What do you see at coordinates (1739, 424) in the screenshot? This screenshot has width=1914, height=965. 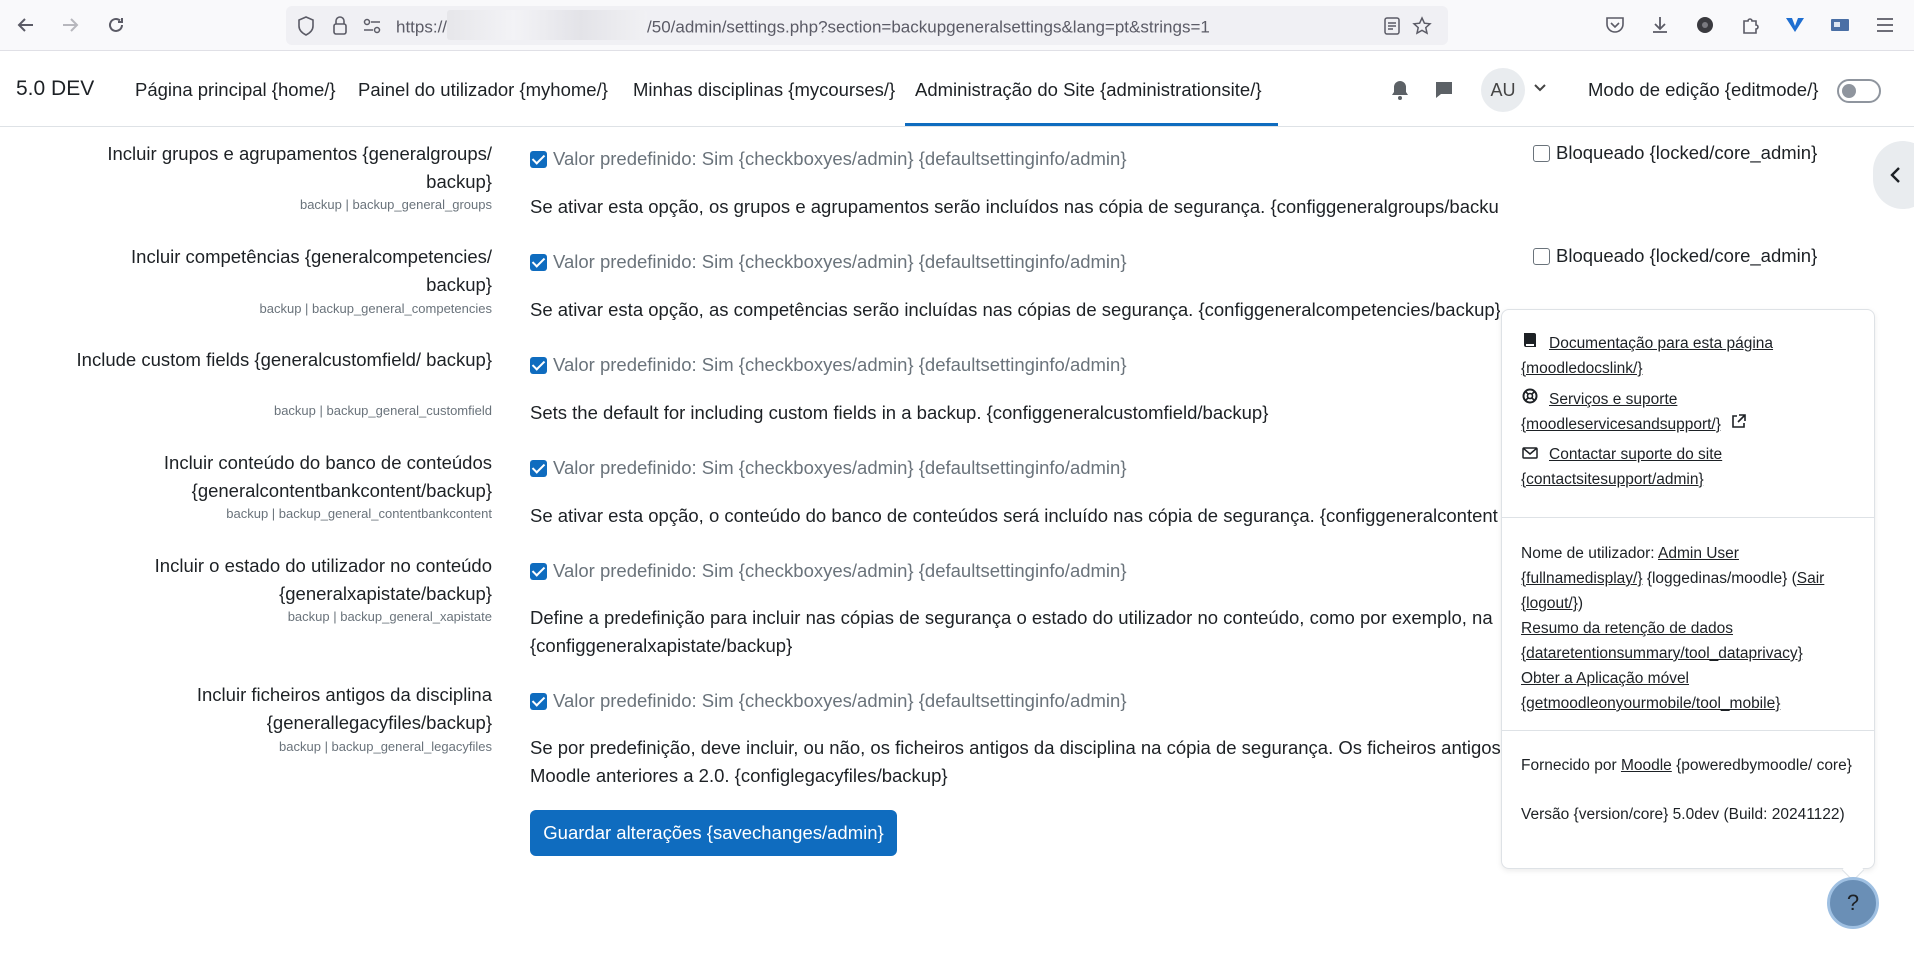 I see `external-link-icon` at bounding box center [1739, 424].